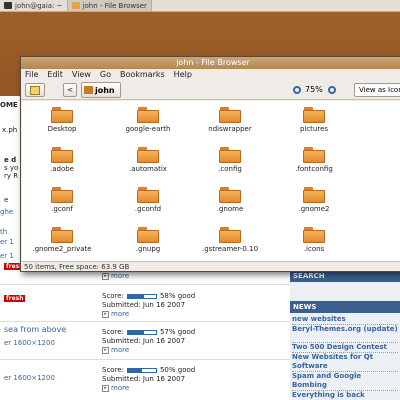 Image resolution: width=400 pixels, height=400 pixels. I want to click on file-item: .gstreamer-0.10, so click(230, 240).